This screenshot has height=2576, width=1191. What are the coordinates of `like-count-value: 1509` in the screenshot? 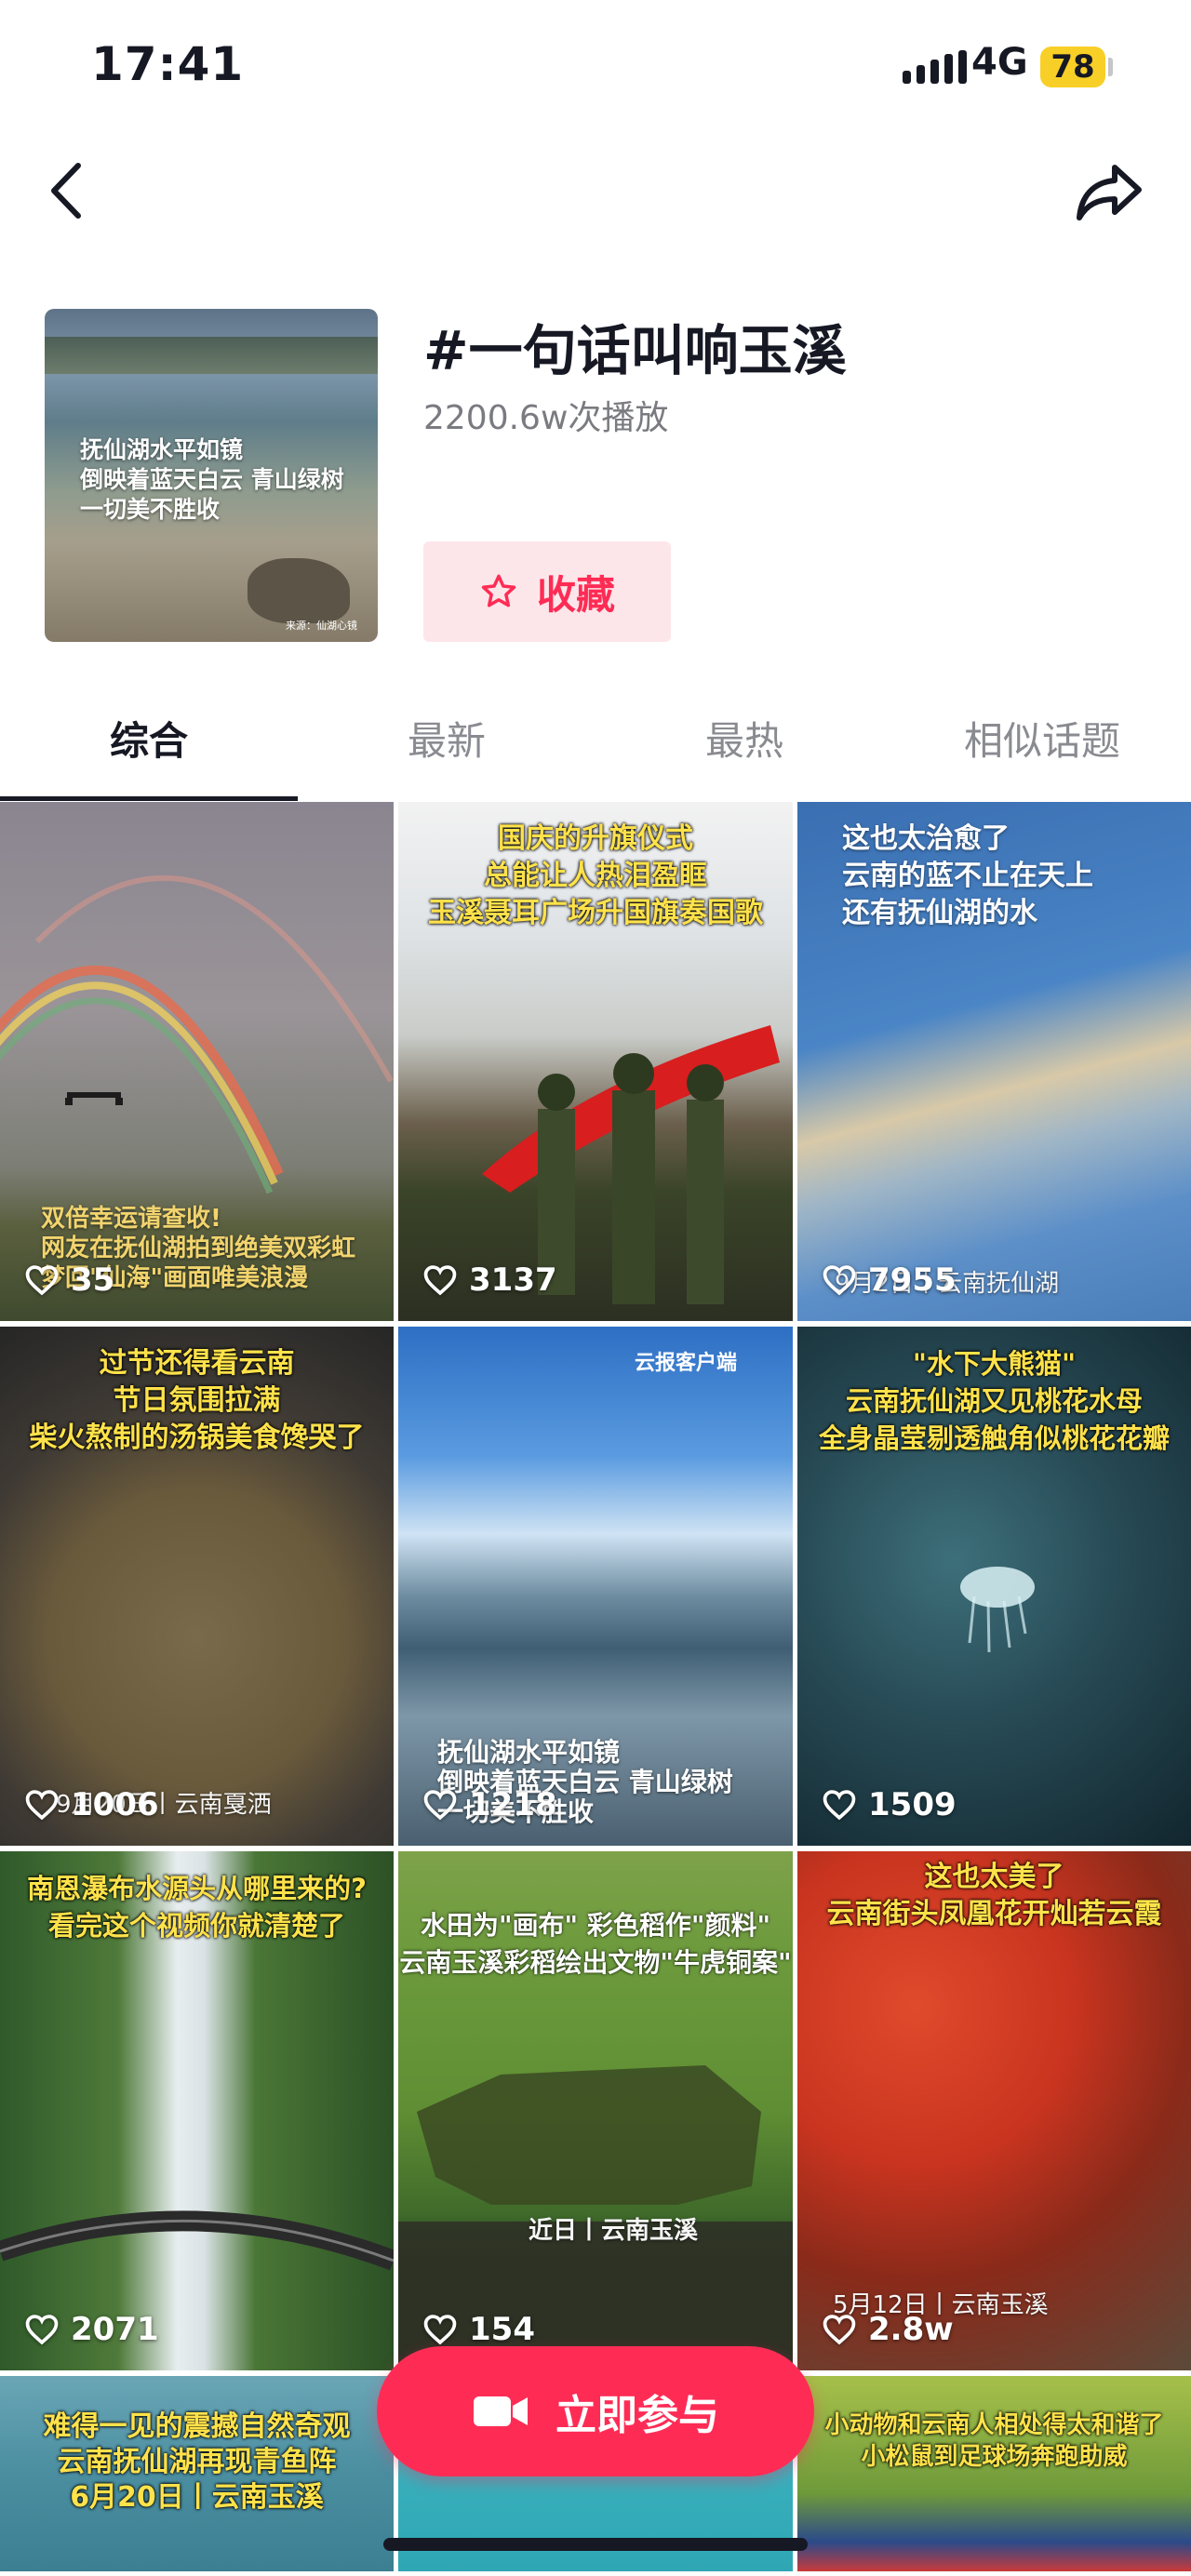 It's located at (912, 1804).